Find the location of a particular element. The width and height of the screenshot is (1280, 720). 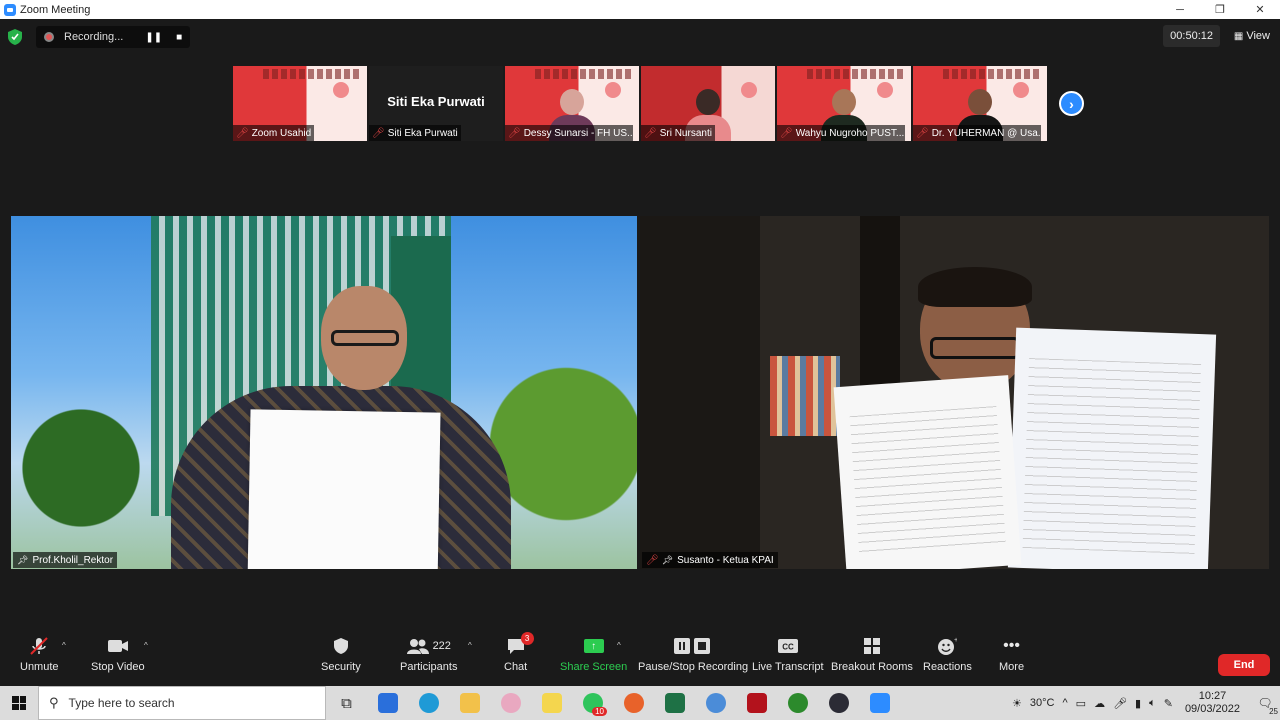

live-transcript-button: CC Live Transcript is located at coordinates (788, 653).